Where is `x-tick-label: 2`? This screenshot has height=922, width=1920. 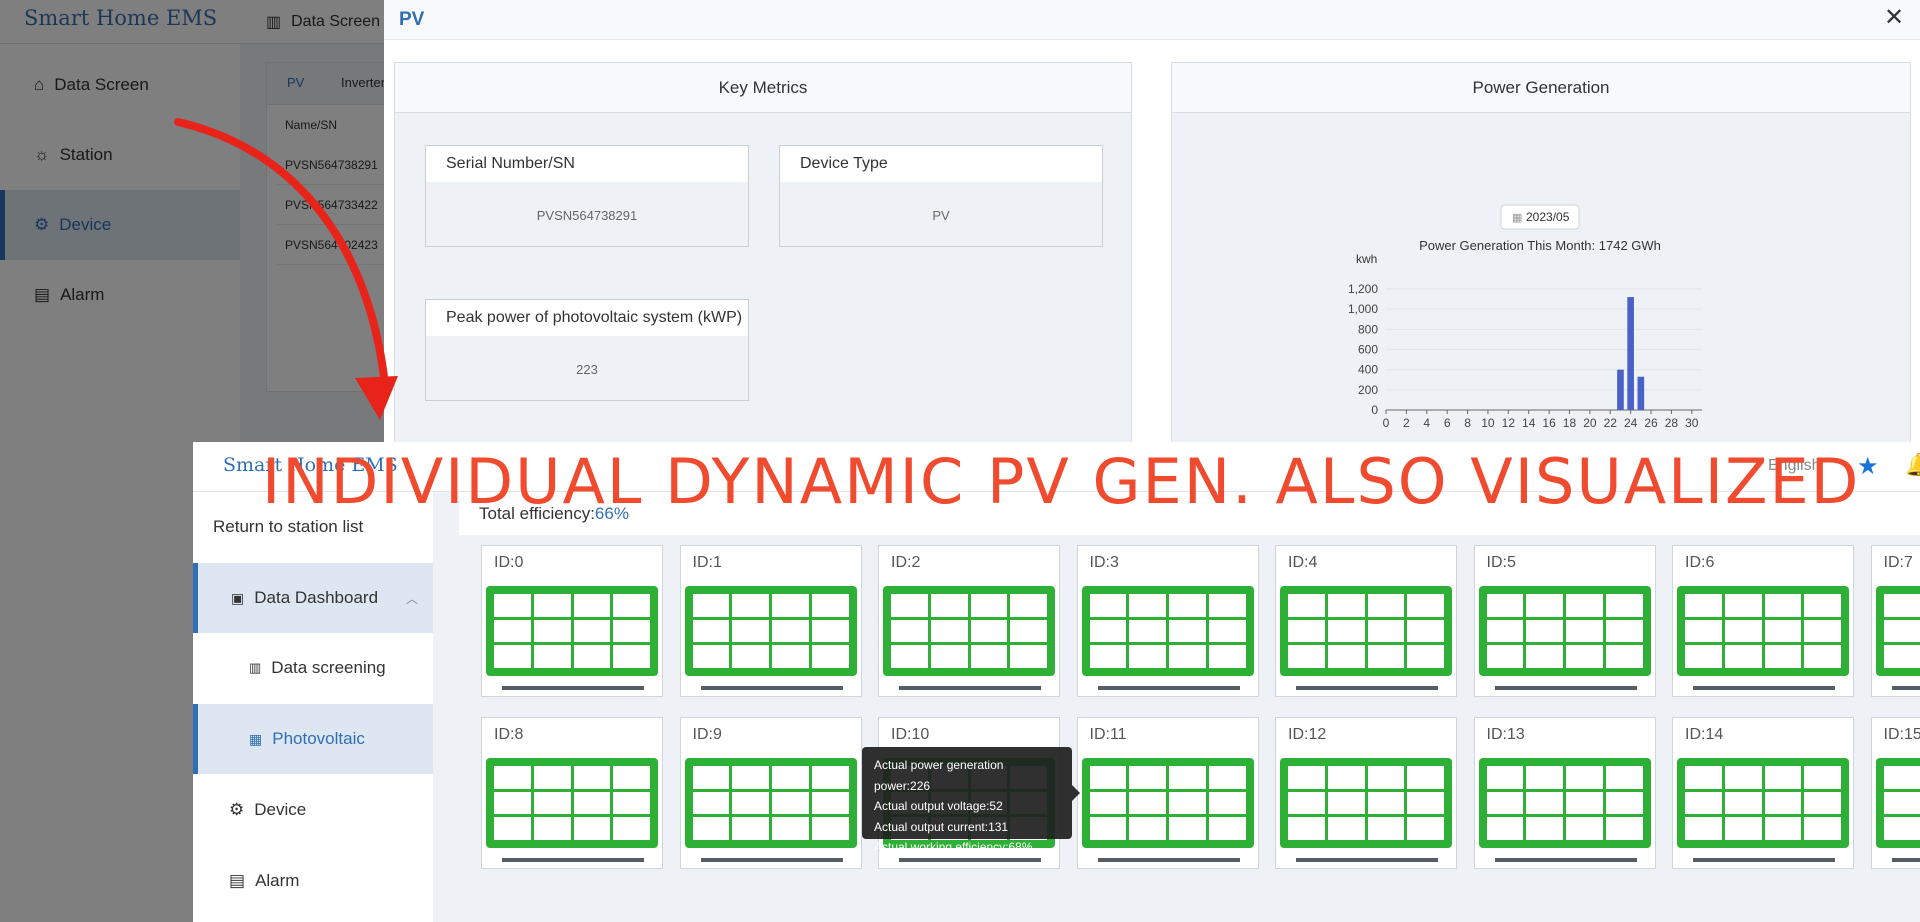
x-tick-label: 2 is located at coordinates (1406, 423).